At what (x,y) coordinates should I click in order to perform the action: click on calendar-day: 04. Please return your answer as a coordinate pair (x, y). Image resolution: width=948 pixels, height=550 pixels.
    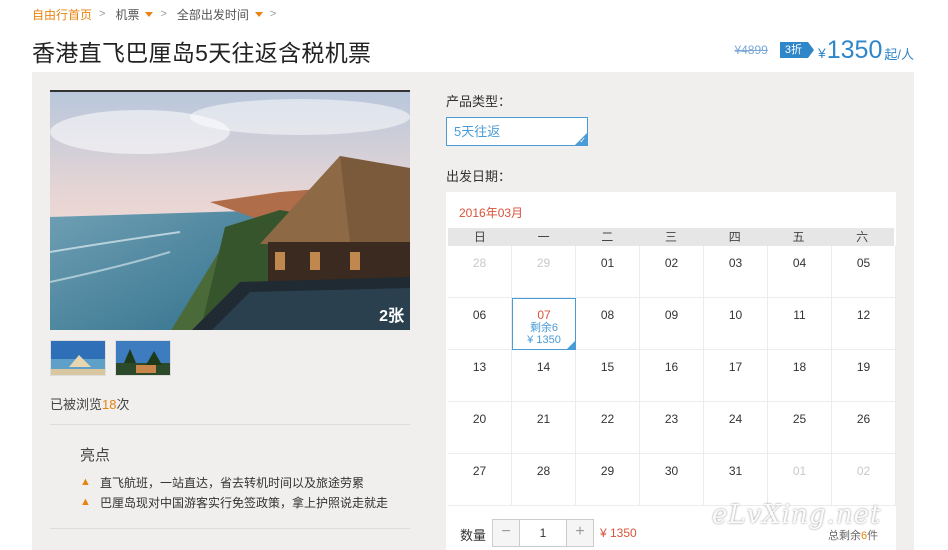
    Looking at the image, I should click on (800, 272).